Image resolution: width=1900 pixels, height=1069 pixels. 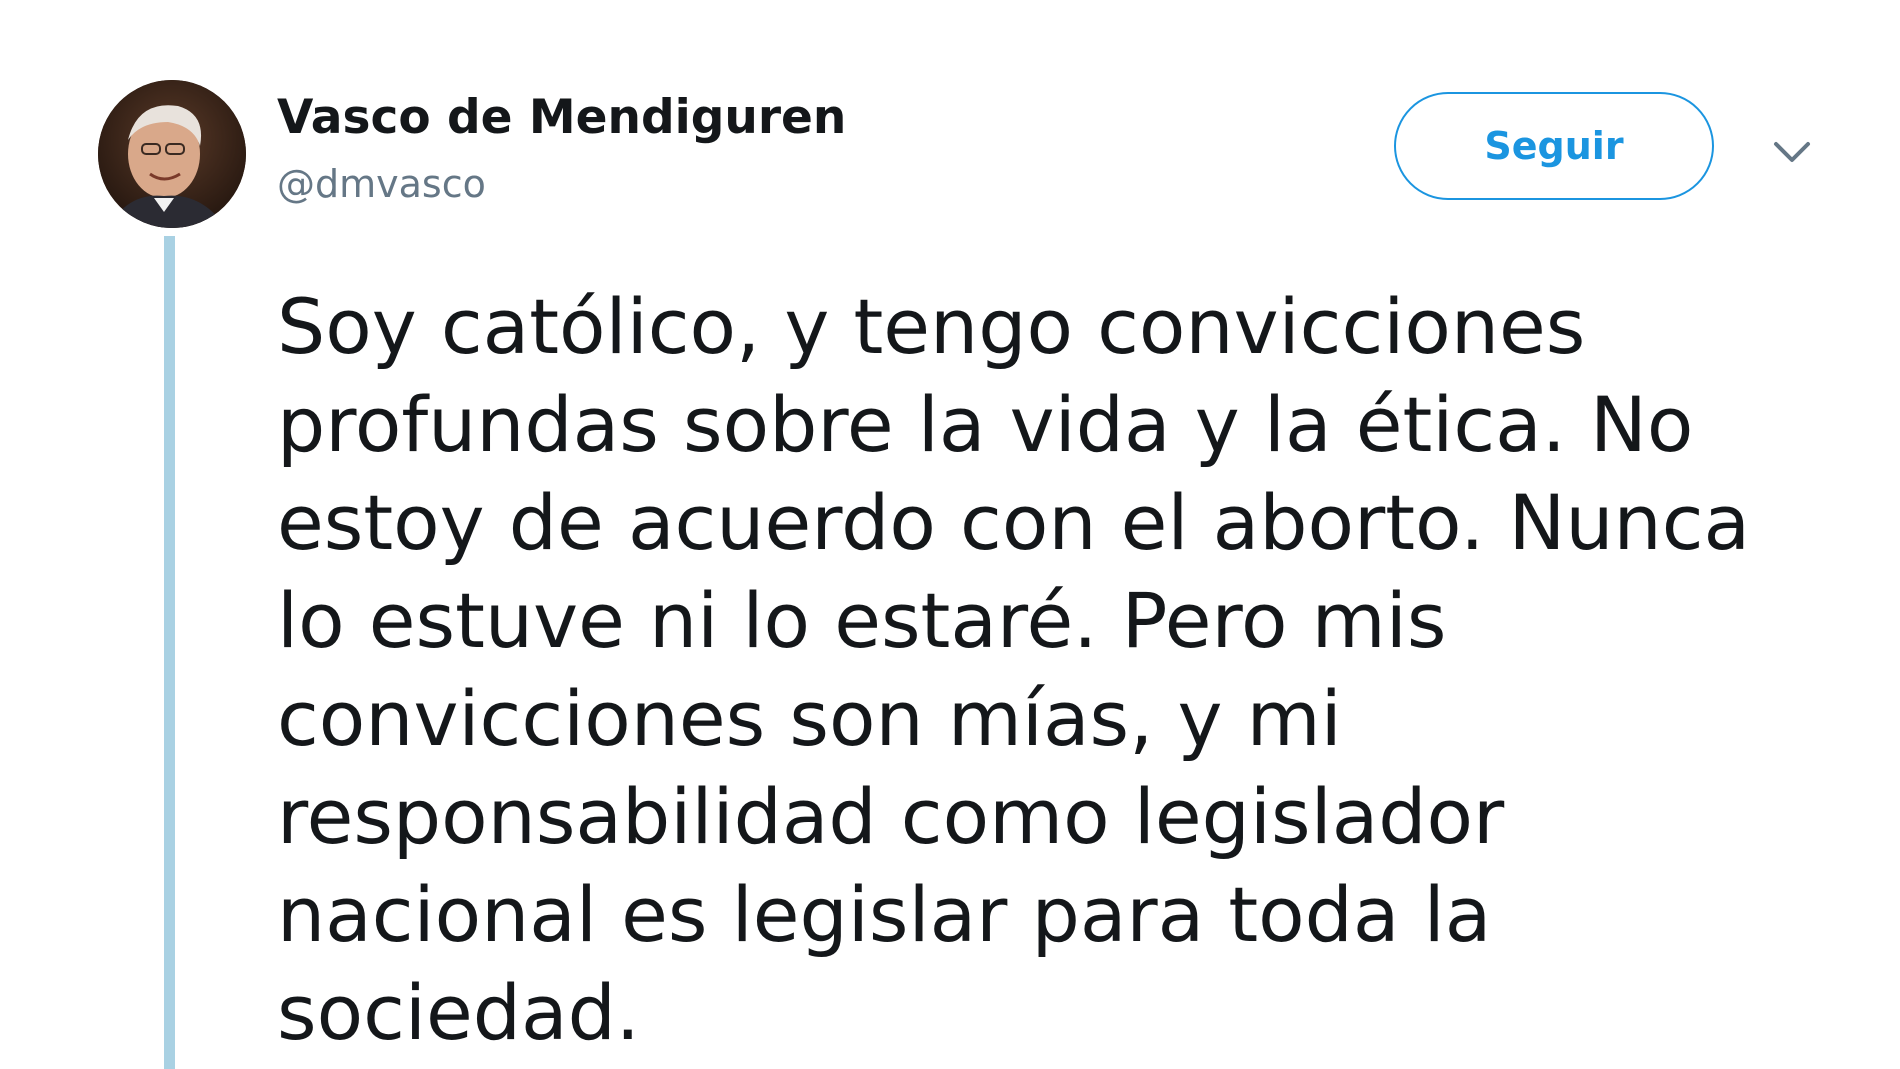 I want to click on chevron-down-icon, so click(x=1792, y=152).